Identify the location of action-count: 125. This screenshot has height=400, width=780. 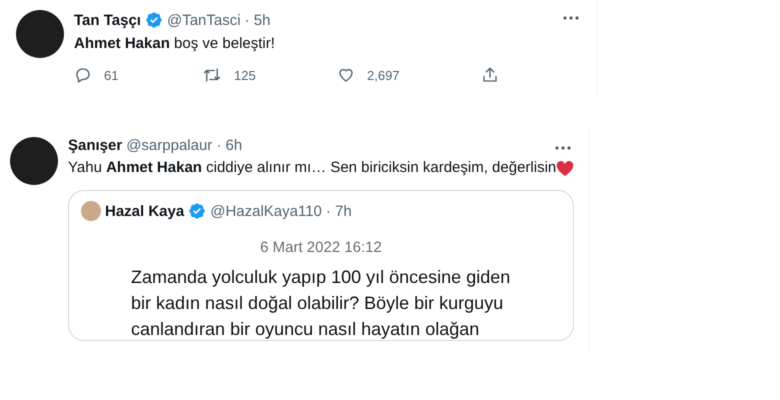
(245, 75).